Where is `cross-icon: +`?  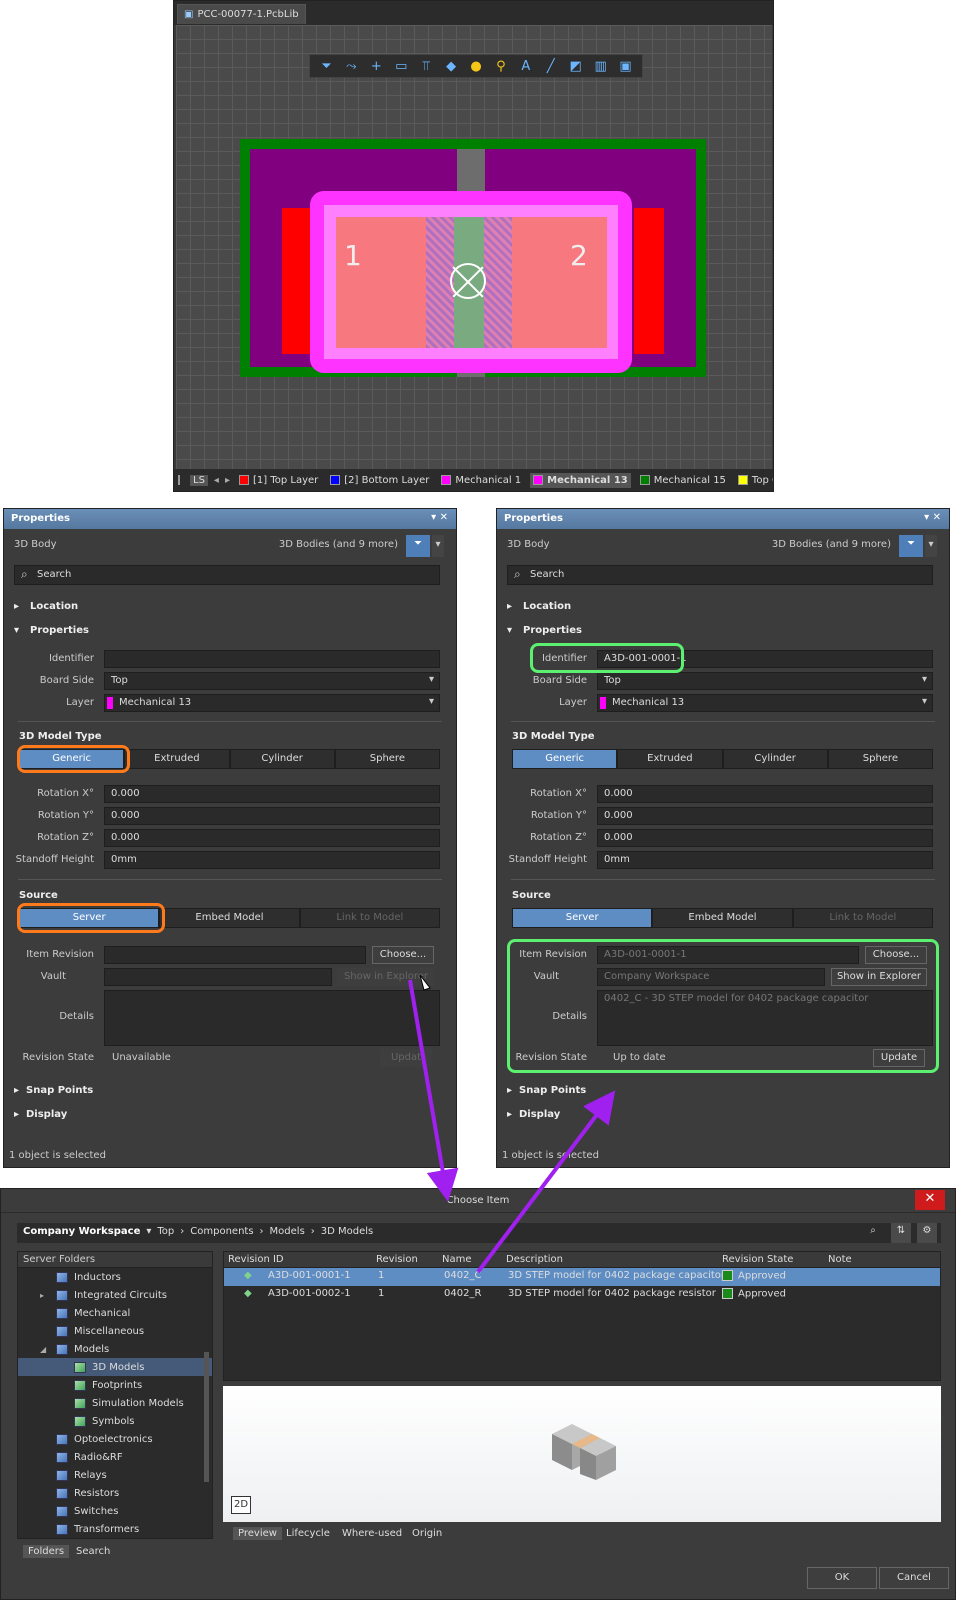
cross-icon: + is located at coordinates (376, 66).